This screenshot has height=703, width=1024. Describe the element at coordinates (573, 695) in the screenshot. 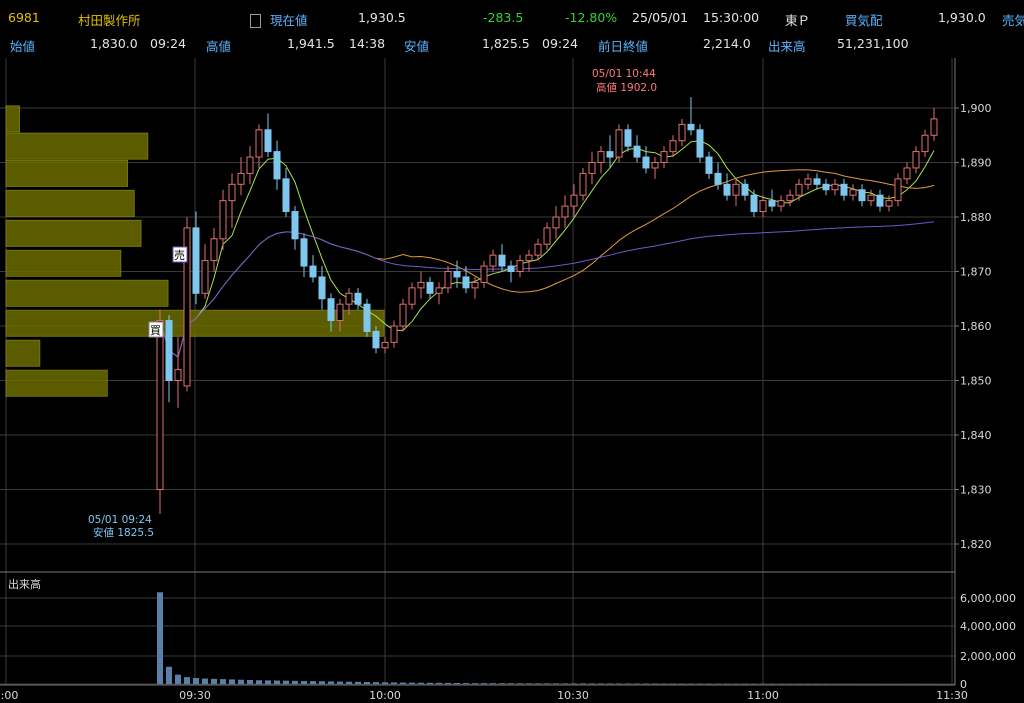

I see `time-tick-label: 10:30` at that location.